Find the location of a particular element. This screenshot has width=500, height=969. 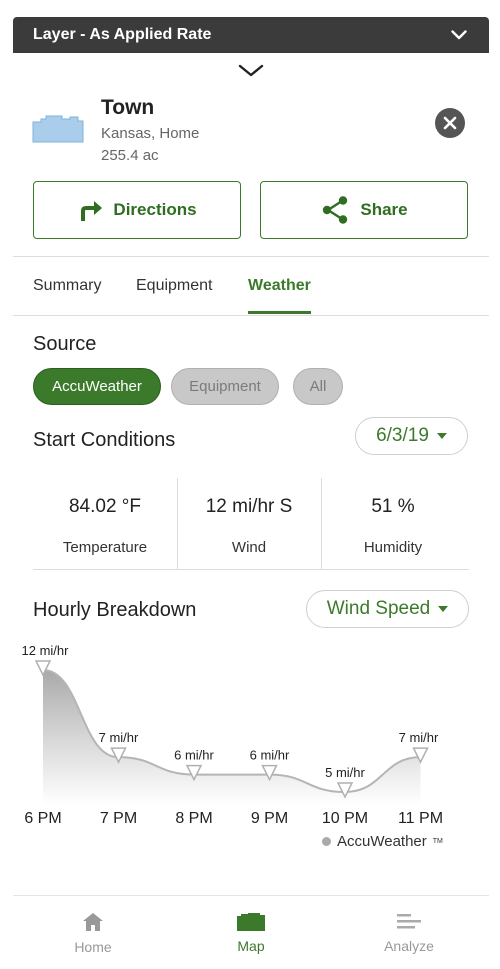

date-value: 6/3/19 is located at coordinates (402, 435).